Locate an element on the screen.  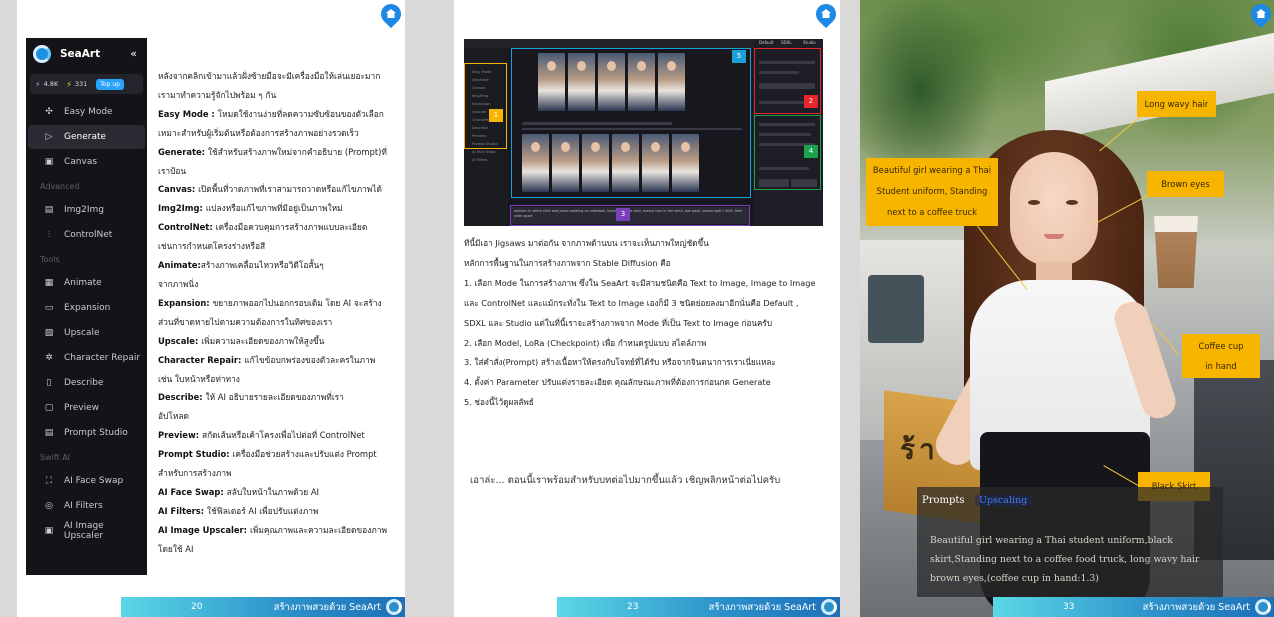
callout-brown-eyes: Brown eyes is located at coordinates (1185, 184).